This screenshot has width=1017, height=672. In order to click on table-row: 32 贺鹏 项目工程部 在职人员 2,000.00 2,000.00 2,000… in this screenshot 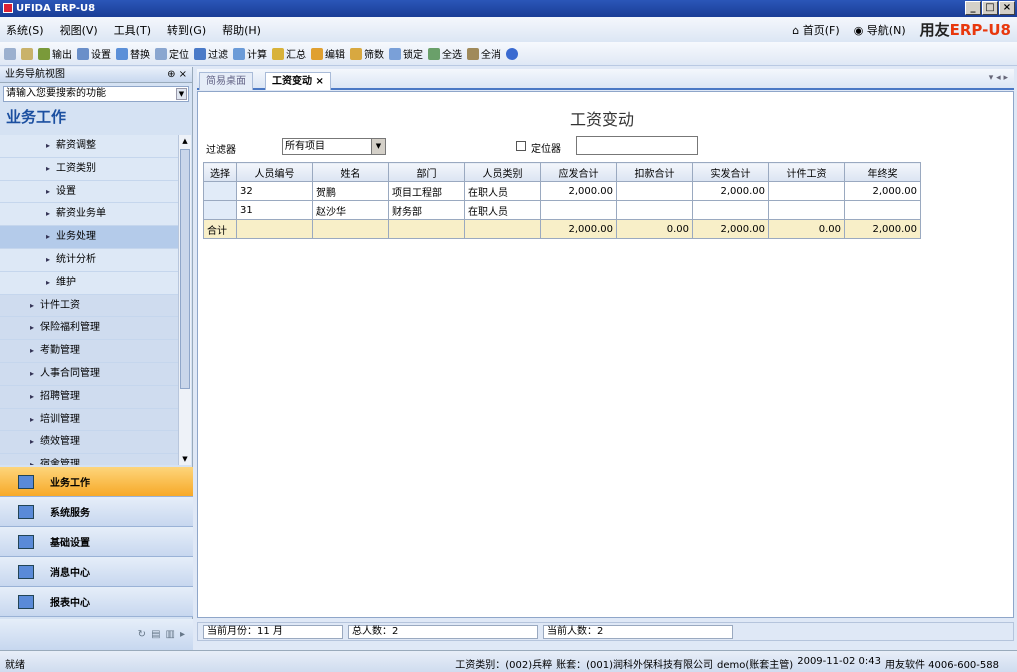, I will do `click(562, 191)`.